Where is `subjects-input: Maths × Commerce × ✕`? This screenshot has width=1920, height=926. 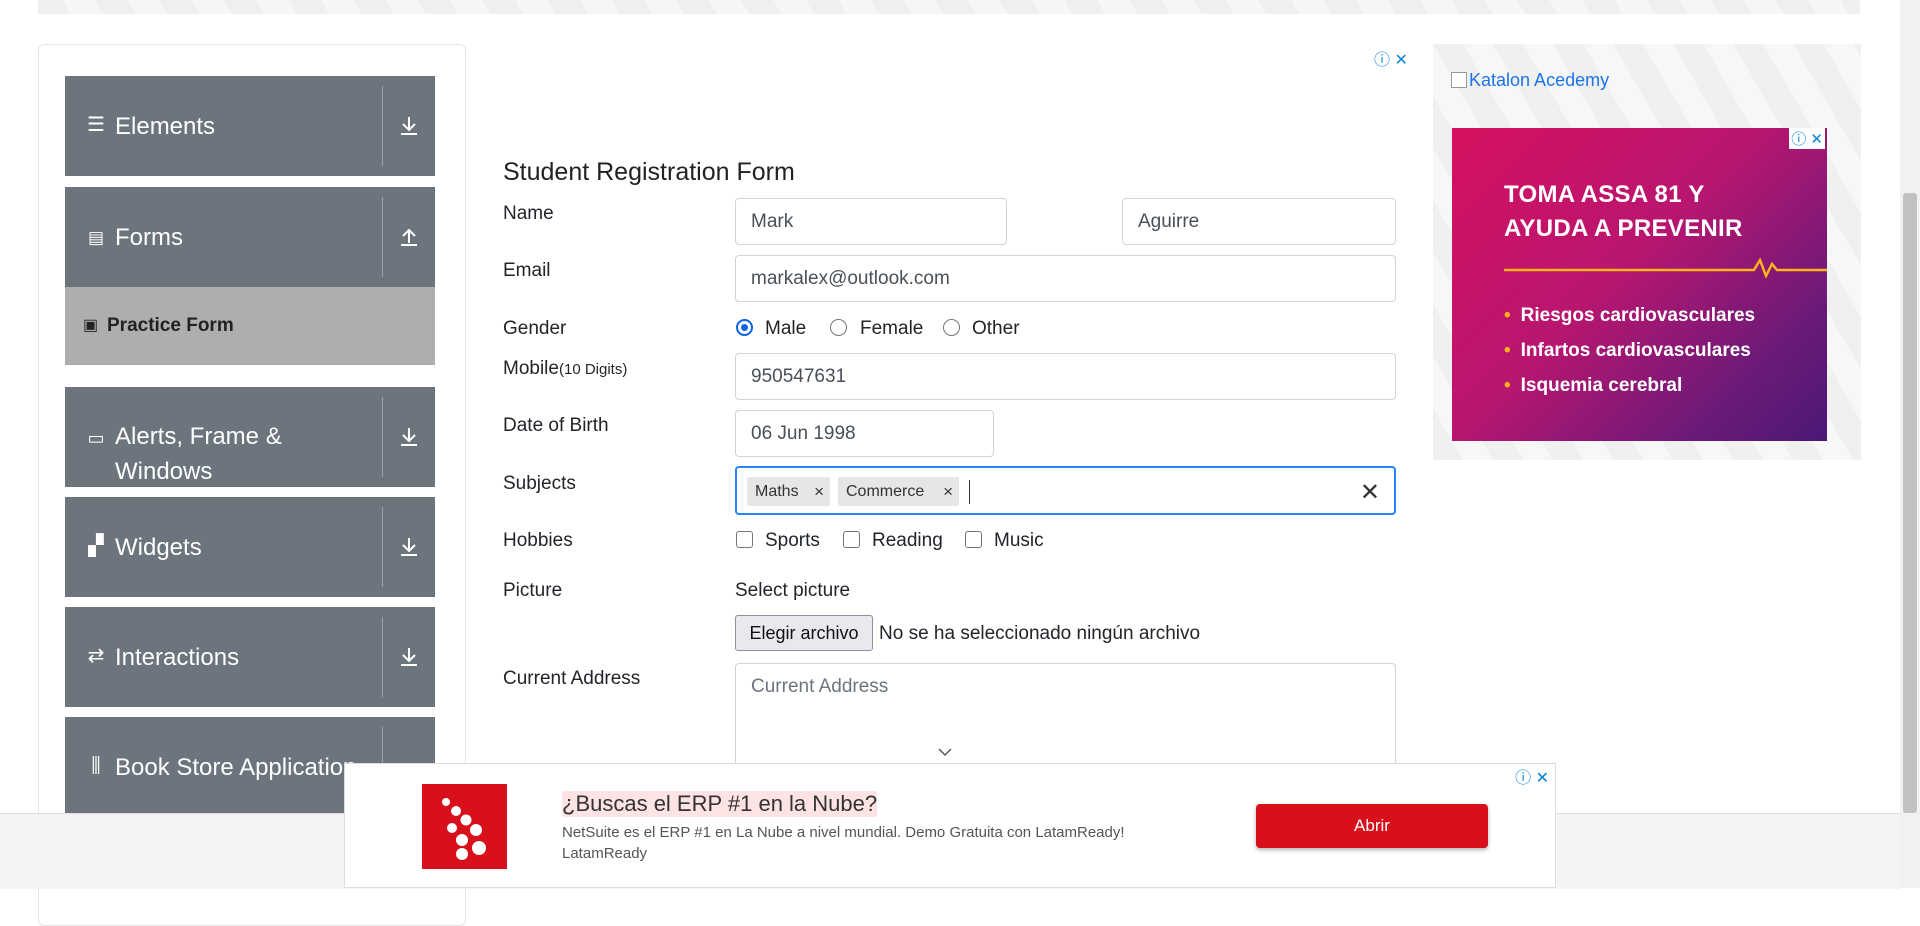
subjects-input: Maths × Commerce × ✕ is located at coordinates (1065, 490).